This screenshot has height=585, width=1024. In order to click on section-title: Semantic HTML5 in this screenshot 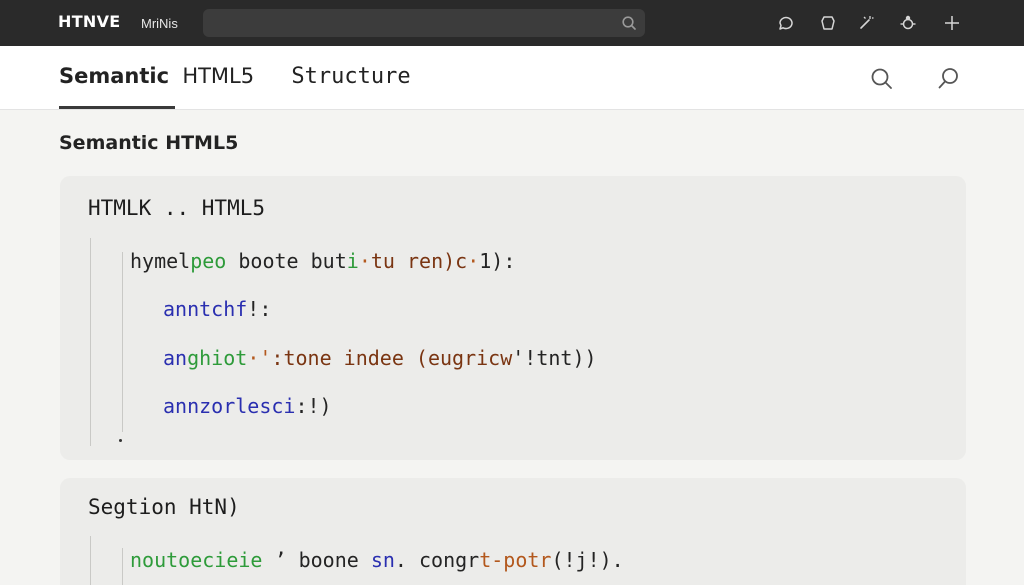, I will do `click(149, 143)`.